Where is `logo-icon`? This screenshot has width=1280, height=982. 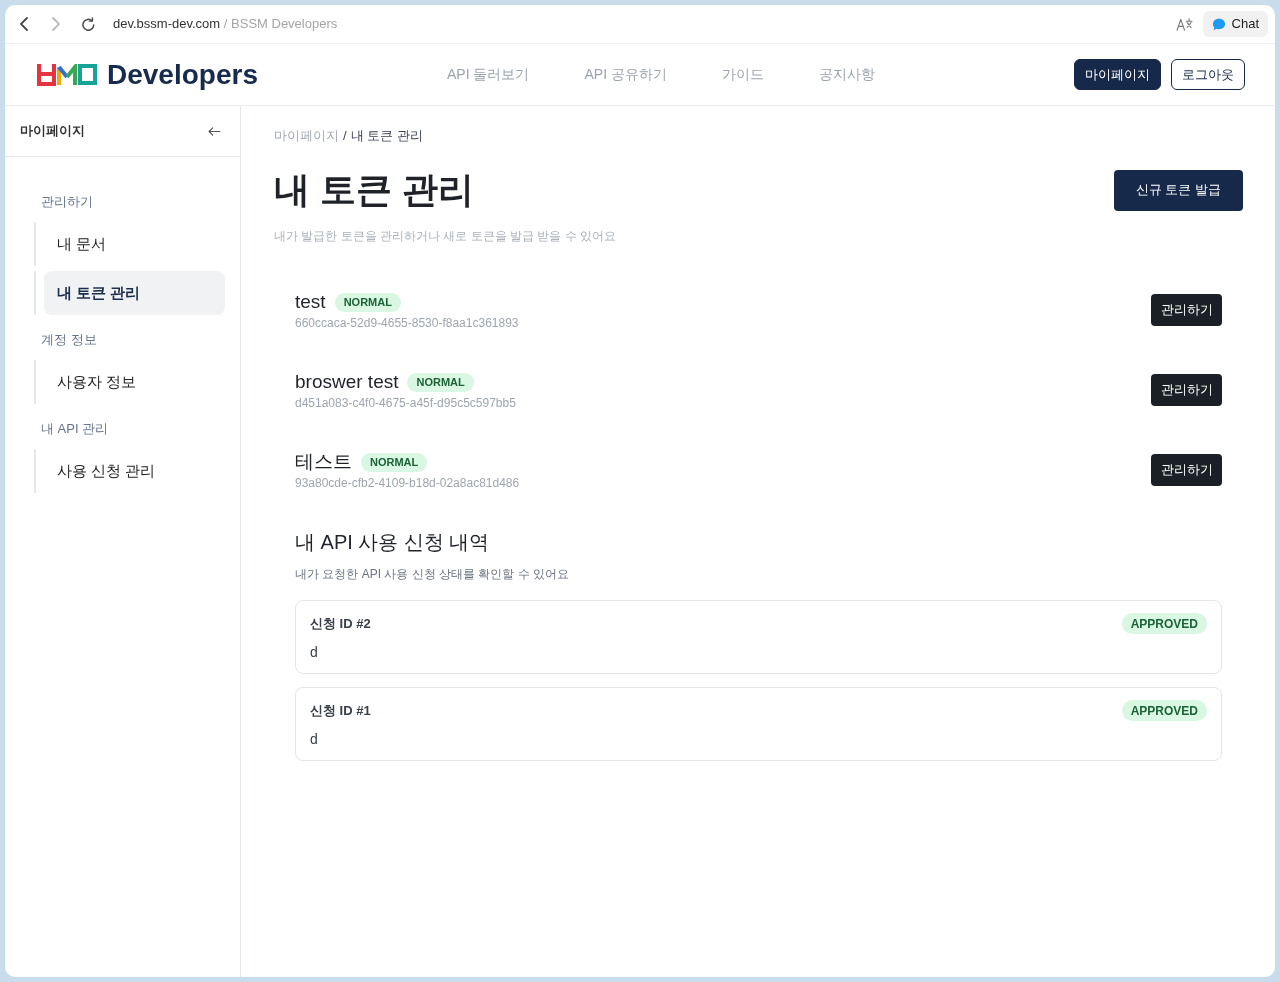 logo-icon is located at coordinates (67, 74).